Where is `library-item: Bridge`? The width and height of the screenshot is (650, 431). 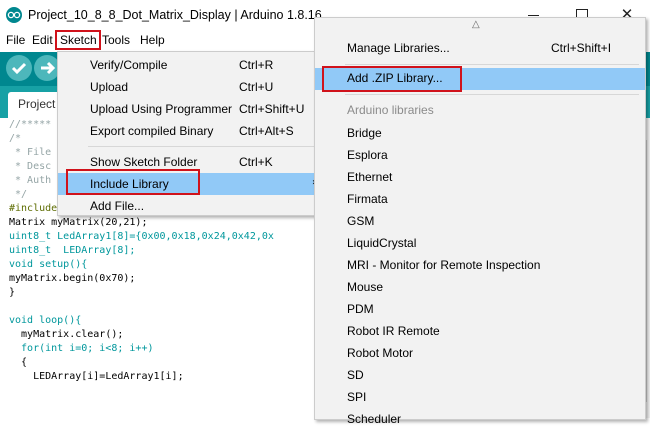 library-item: Bridge is located at coordinates (480, 134).